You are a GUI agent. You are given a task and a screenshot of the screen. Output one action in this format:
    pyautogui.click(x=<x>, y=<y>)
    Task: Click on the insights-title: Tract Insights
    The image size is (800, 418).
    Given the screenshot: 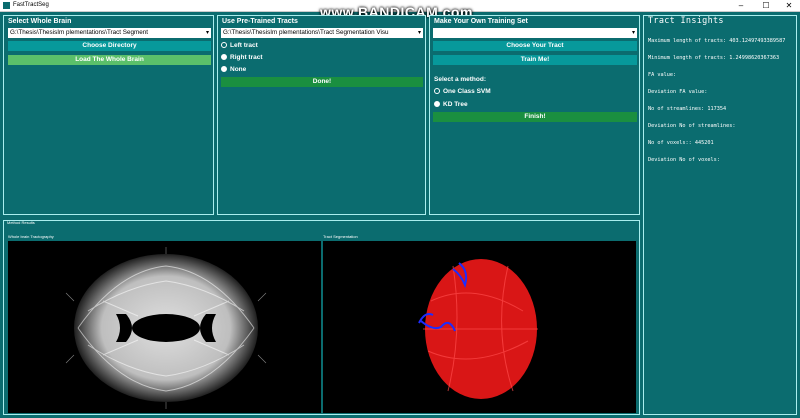 What is the action you would take?
    pyautogui.click(x=686, y=21)
    